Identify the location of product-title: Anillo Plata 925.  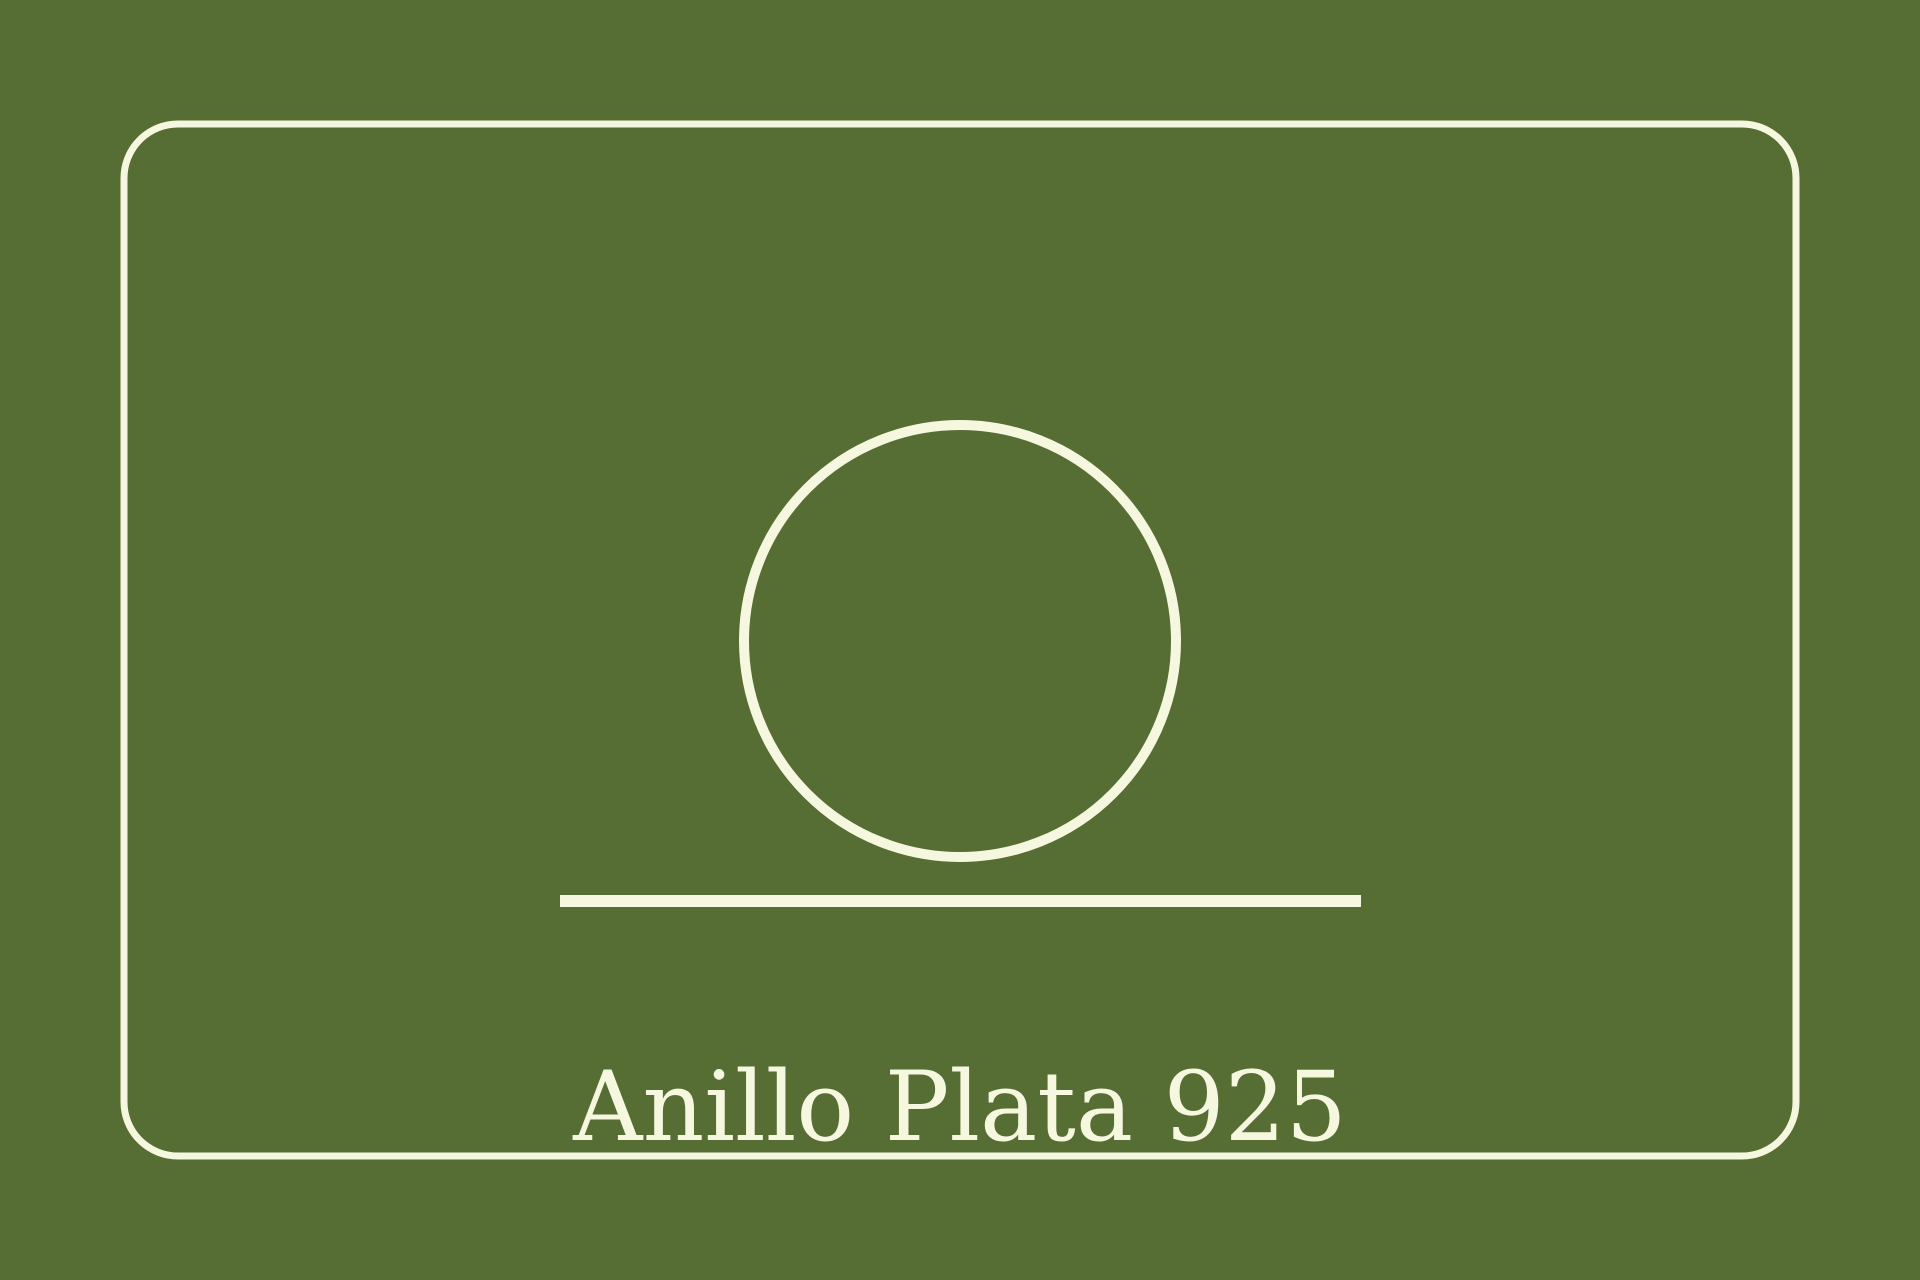
(959, 1107).